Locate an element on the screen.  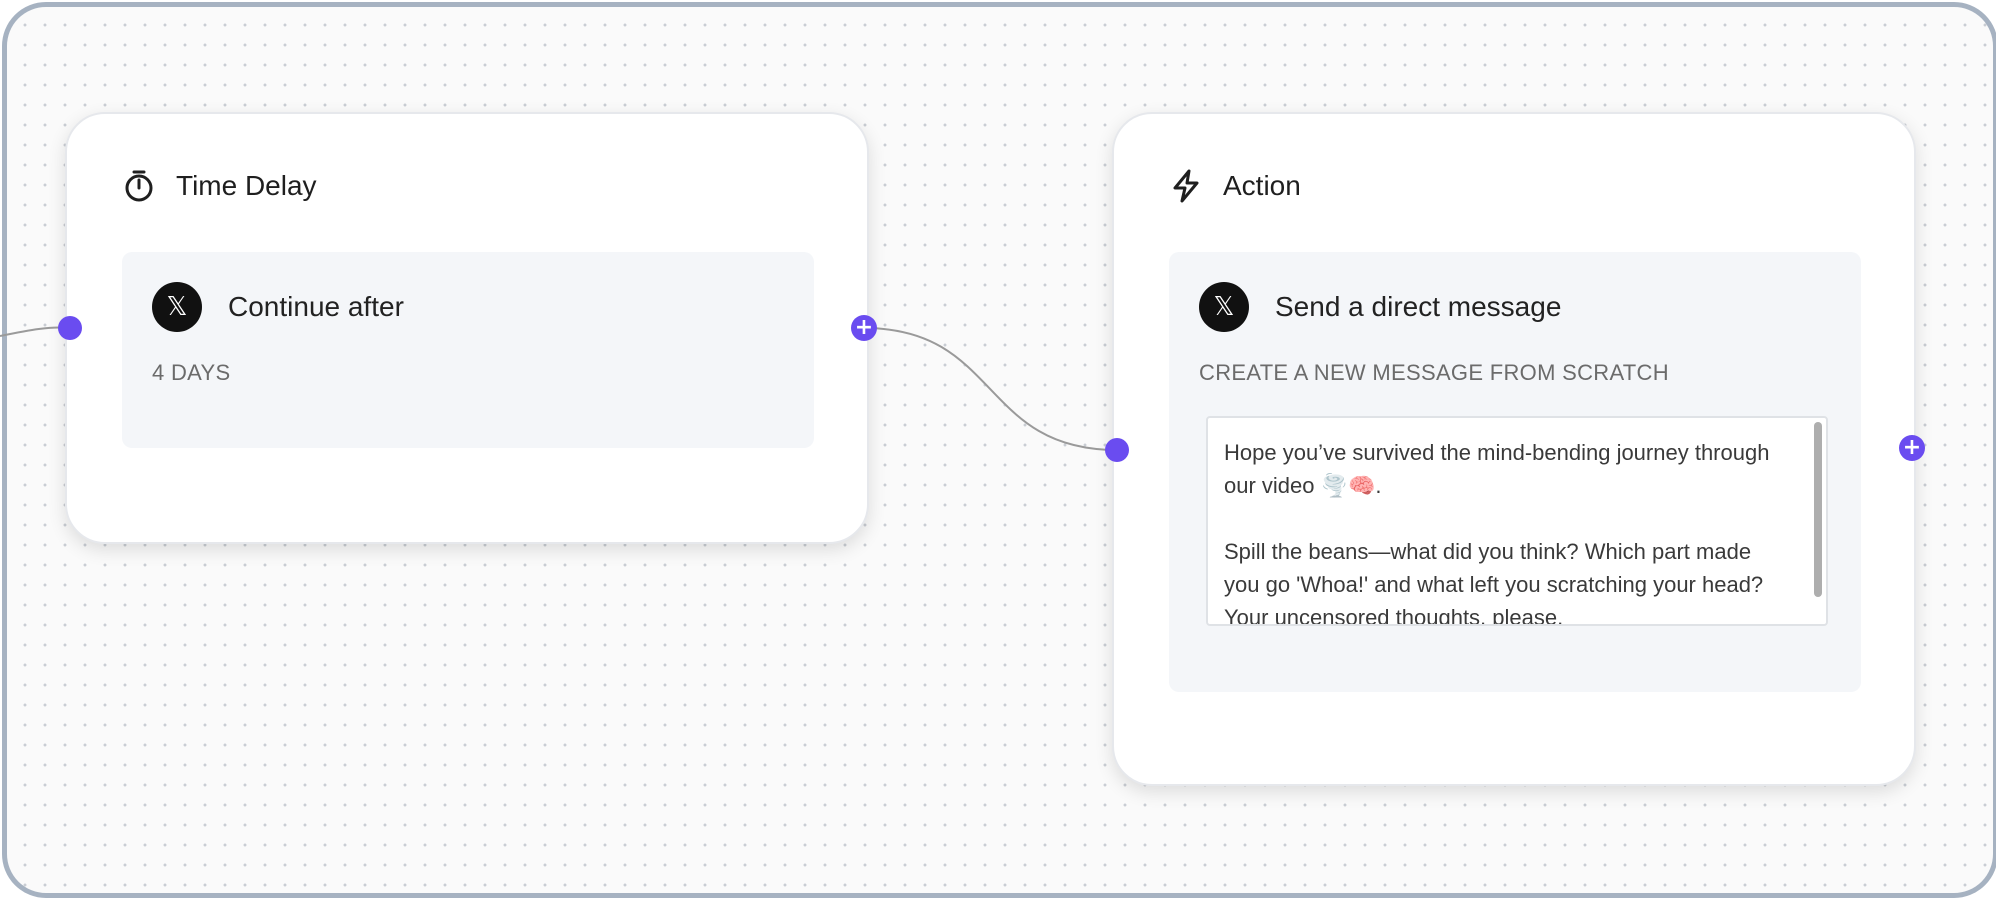
node-title: Action is located at coordinates (1262, 185).